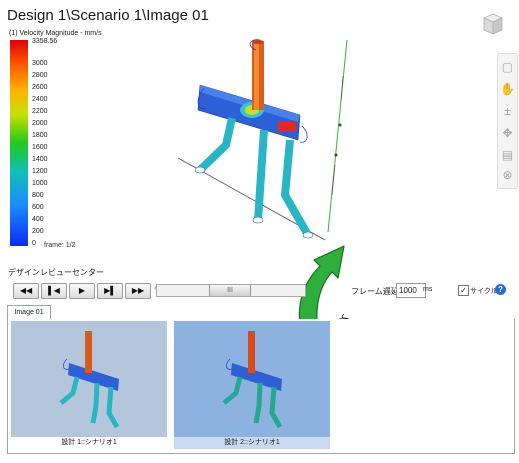 Image resolution: width=519 pixels, height=463 pixels. I want to click on thumbnail-design-2: 設計 2::シナリオ1, so click(252, 385).